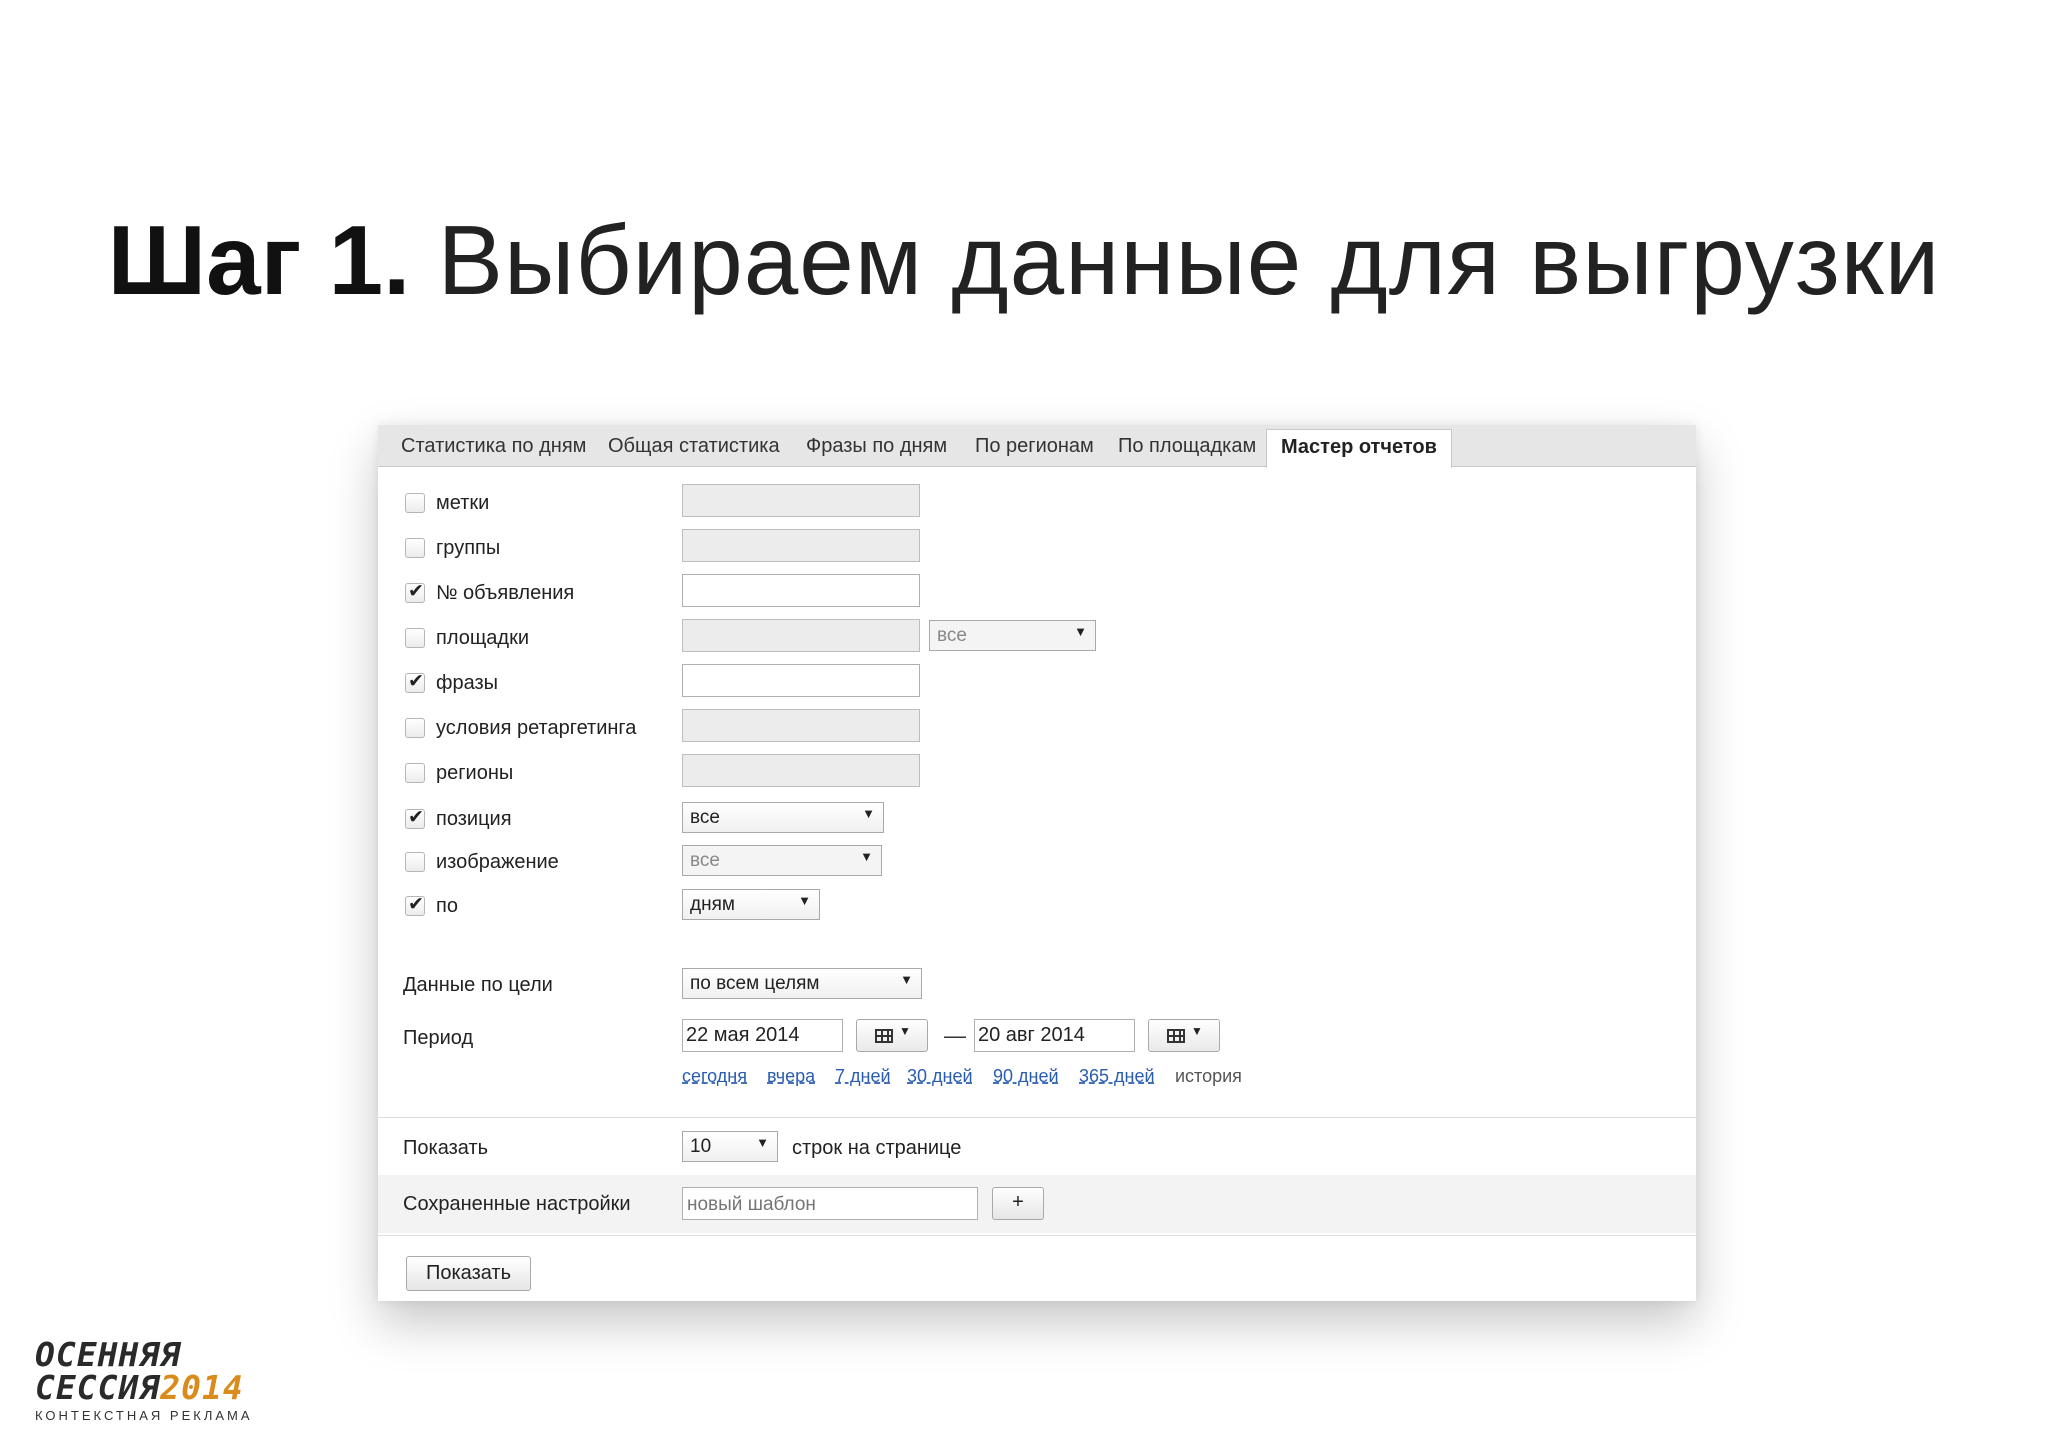 This screenshot has width=2048, height=1448. What do you see at coordinates (517, 1204) in the screenshot?
I see `saved-settings-label: Сохраненные настройки` at bounding box center [517, 1204].